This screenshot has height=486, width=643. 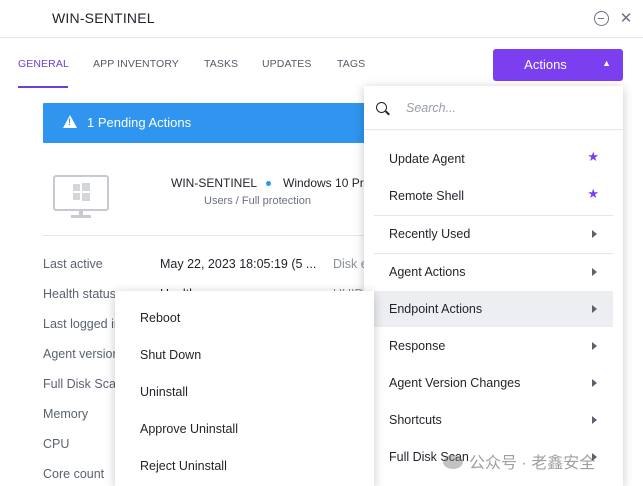 I want to click on actions-search-input, so click(x=506, y=108).